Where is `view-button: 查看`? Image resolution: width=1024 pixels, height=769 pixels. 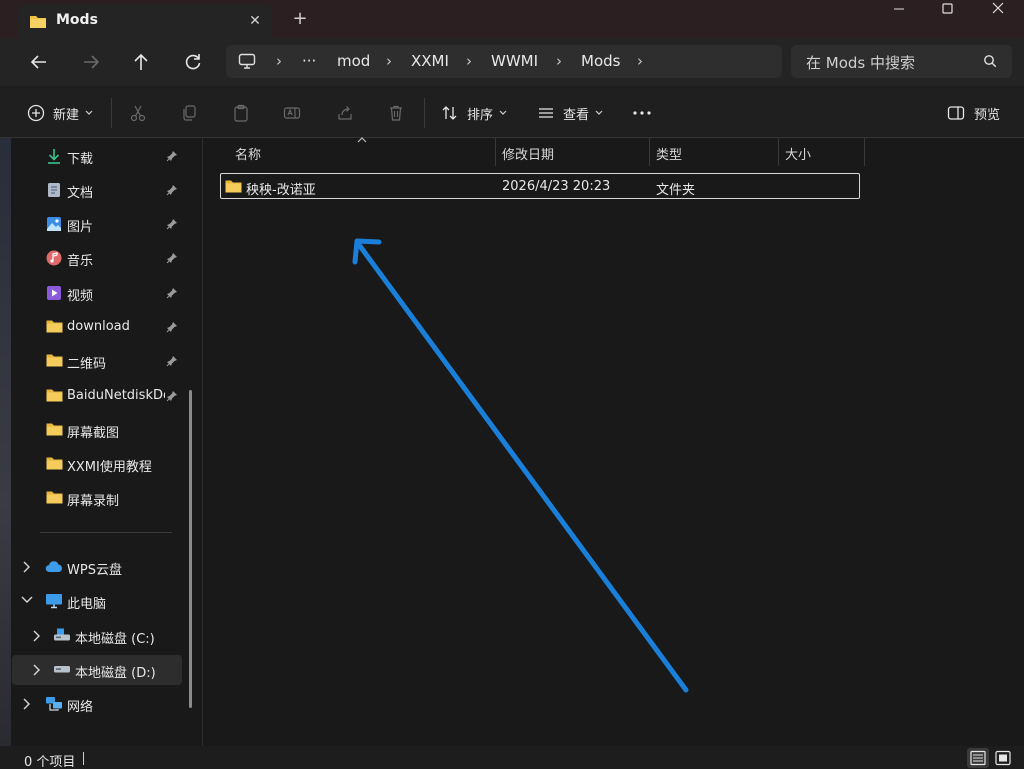 view-button: 查看 is located at coordinates (570, 113).